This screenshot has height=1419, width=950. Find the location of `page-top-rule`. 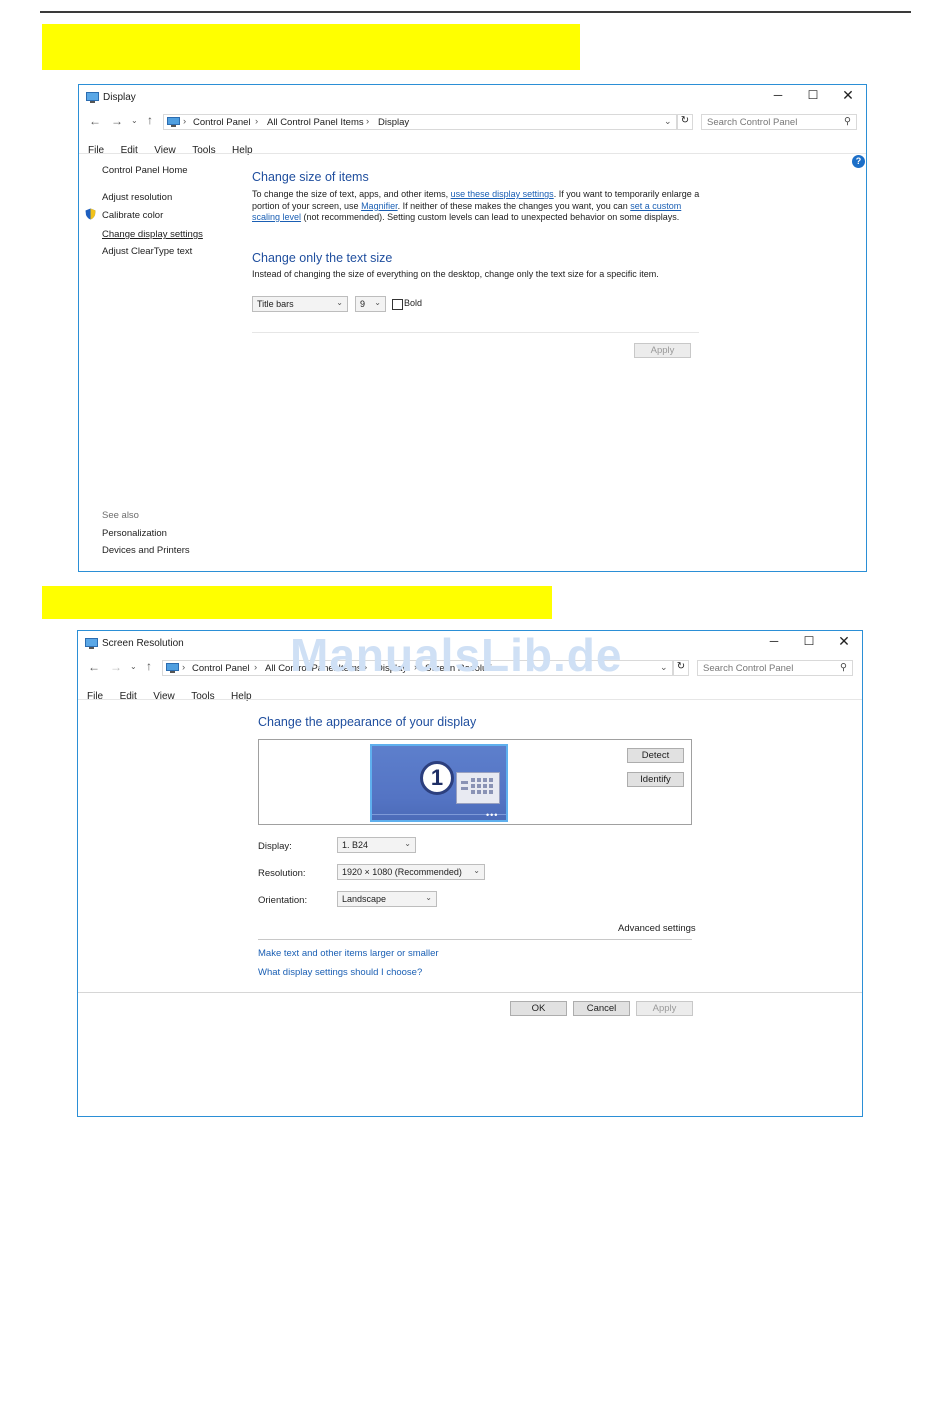

page-top-rule is located at coordinates (475, 12).